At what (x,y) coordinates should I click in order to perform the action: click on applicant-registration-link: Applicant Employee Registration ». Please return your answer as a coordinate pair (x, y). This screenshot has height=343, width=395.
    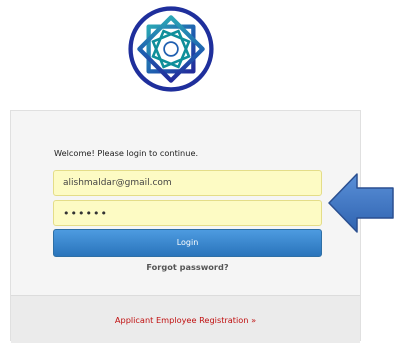
    Looking at the image, I should click on (185, 320).